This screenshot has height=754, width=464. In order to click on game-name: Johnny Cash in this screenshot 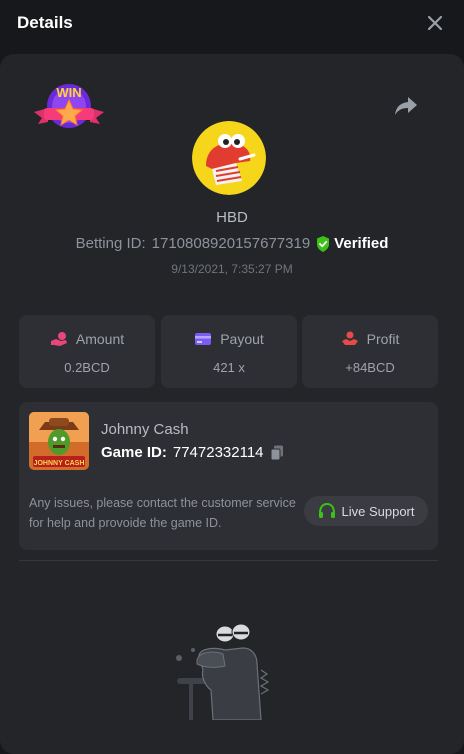, I will do `click(145, 429)`.